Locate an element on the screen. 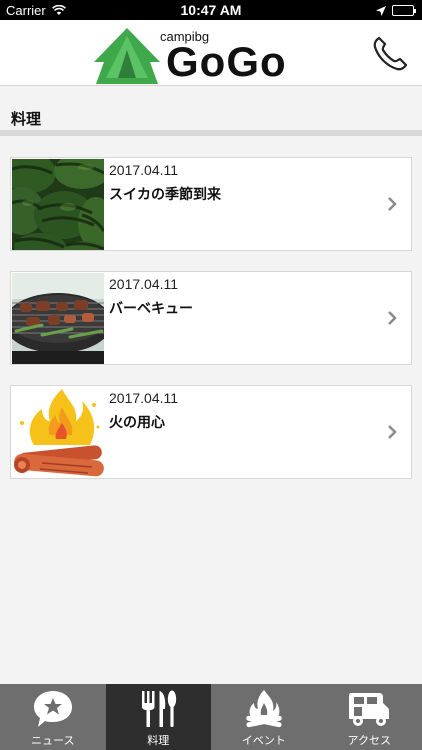  article-title: 火の用心 is located at coordinates (137, 423).